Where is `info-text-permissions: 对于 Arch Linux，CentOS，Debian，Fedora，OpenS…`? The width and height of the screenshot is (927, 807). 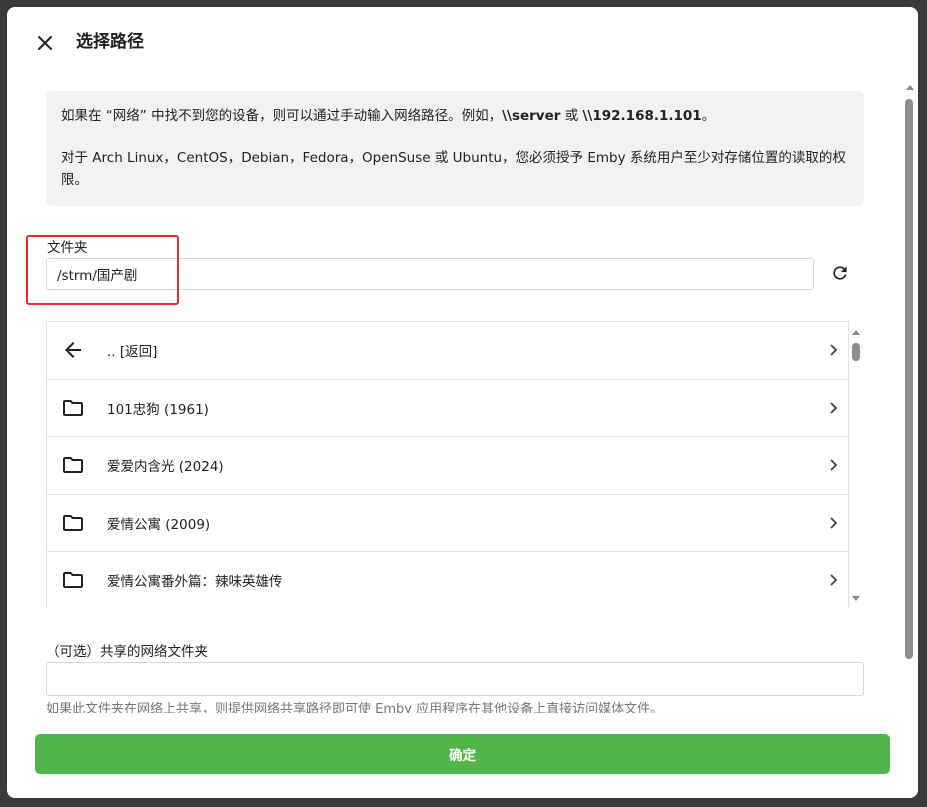
info-text-permissions: 对于 Arch Linux，CentOS，Debian，Fedora，OpenS… is located at coordinates (453, 169).